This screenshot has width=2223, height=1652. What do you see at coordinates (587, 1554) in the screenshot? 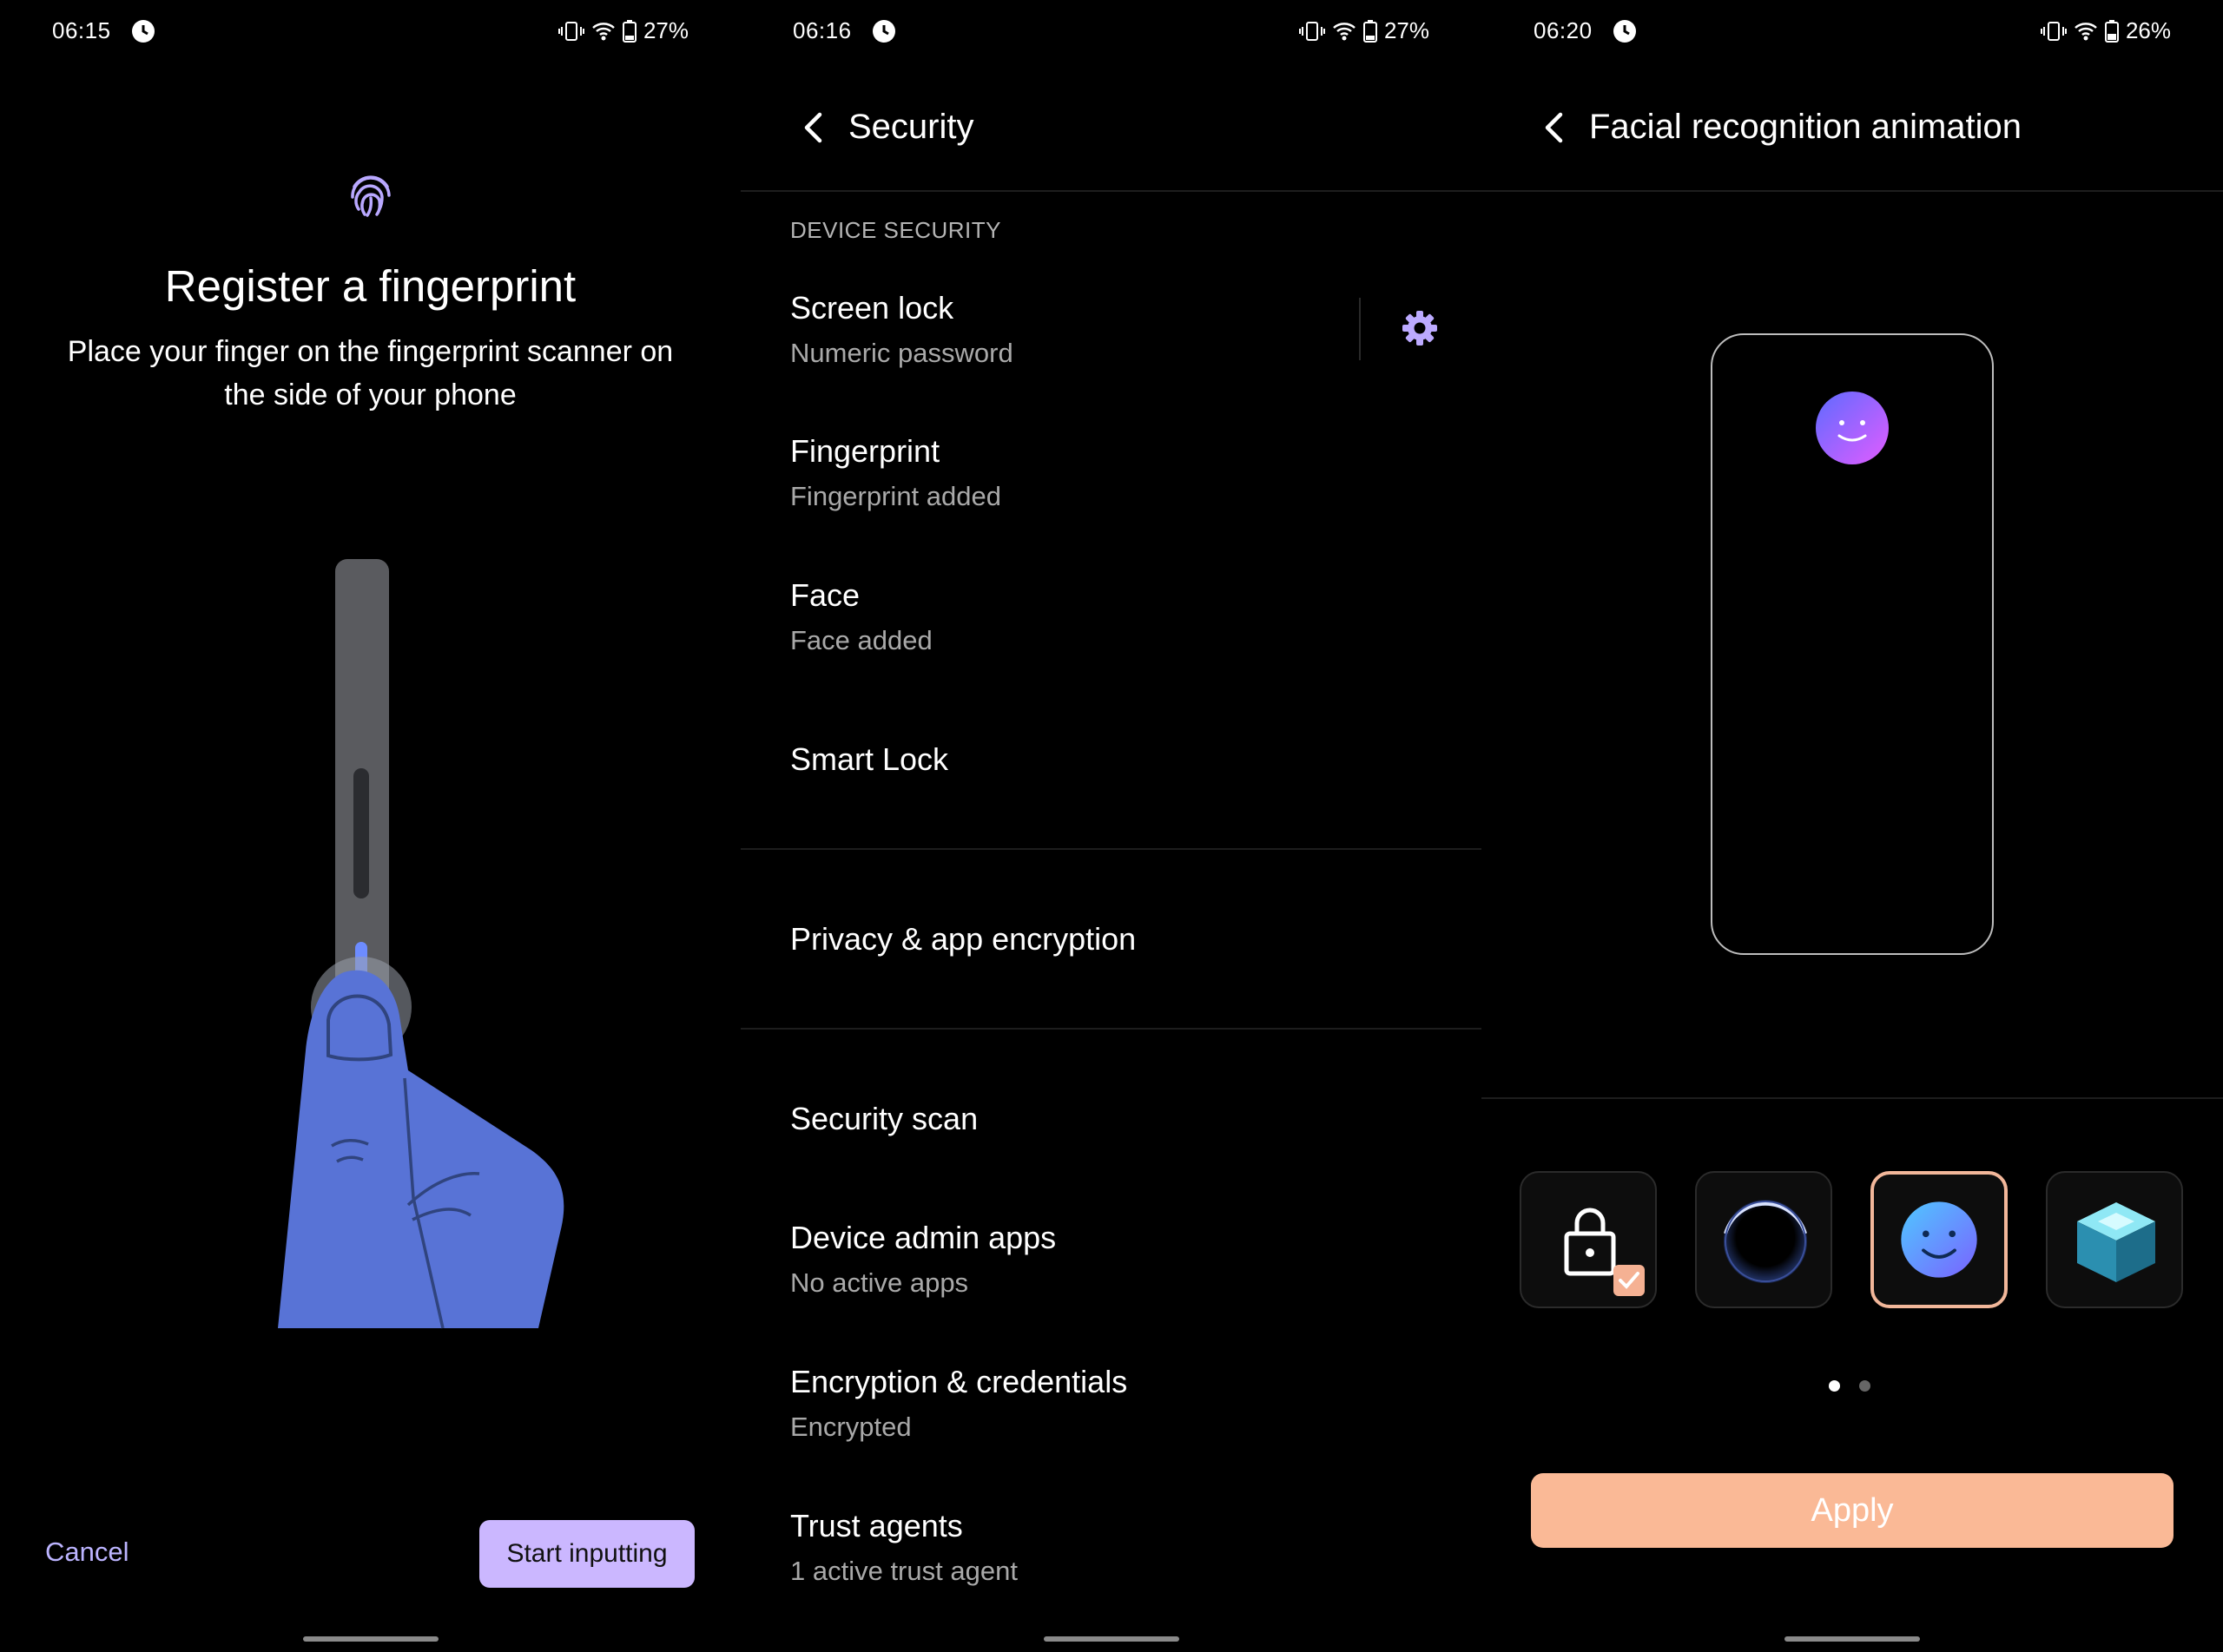
I see `start-inputting-button: Start inputting` at bounding box center [587, 1554].